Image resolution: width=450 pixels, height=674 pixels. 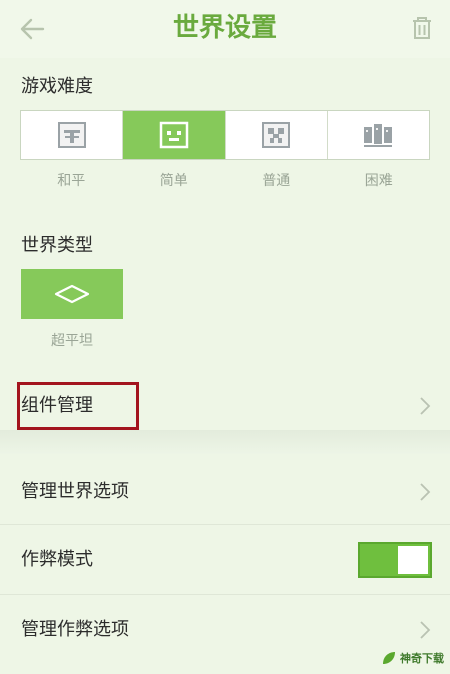 I want to click on difficulty-peaceful-button, so click(x=72, y=135).